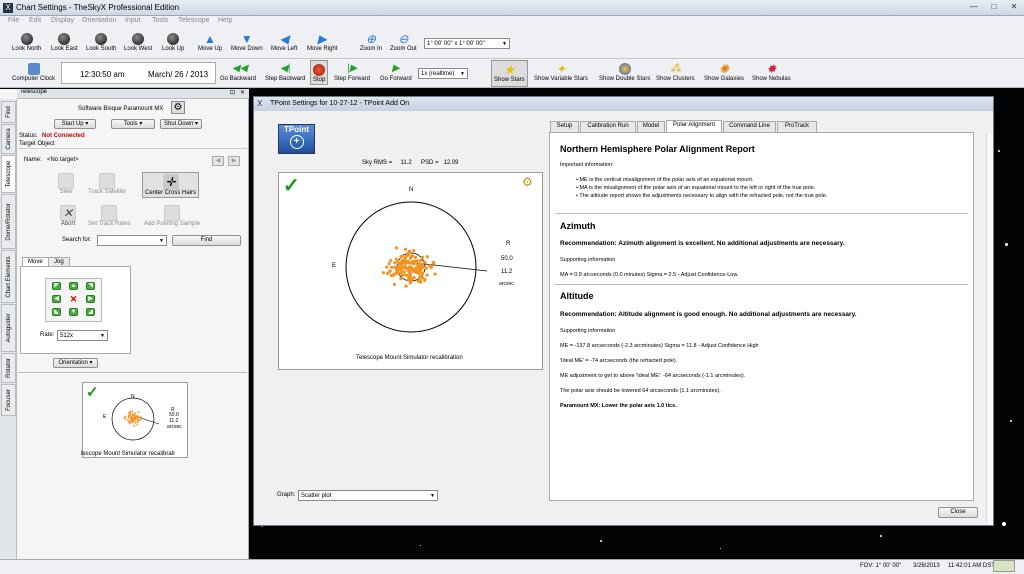 The height and width of the screenshot is (574, 1024). I want to click on move-sw-button: ◣, so click(56, 312).